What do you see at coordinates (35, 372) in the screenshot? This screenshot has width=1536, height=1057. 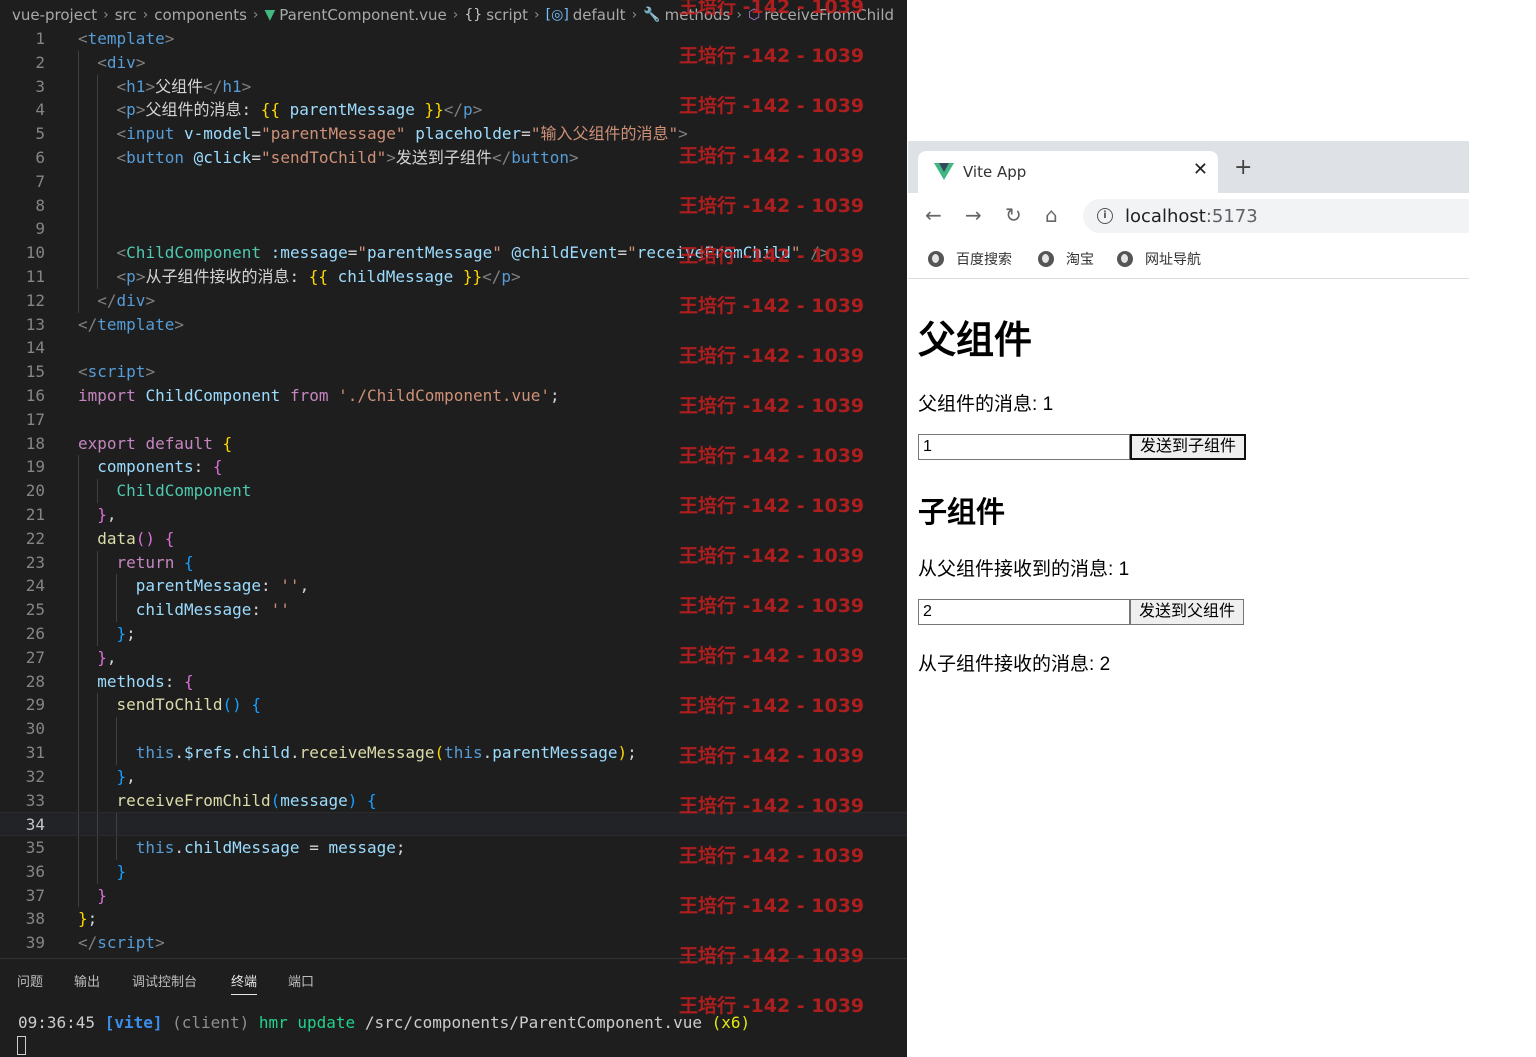 I see `line-number: 15` at bounding box center [35, 372].